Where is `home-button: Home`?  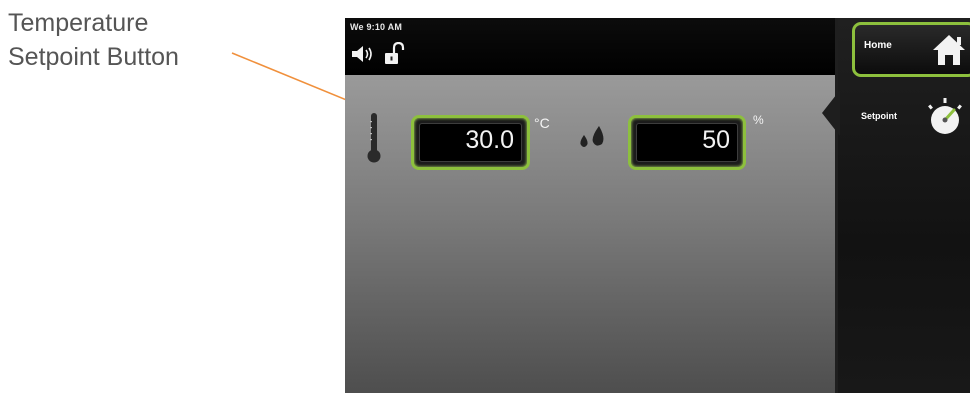 home-button: Home is located at coordinates (911, 49).